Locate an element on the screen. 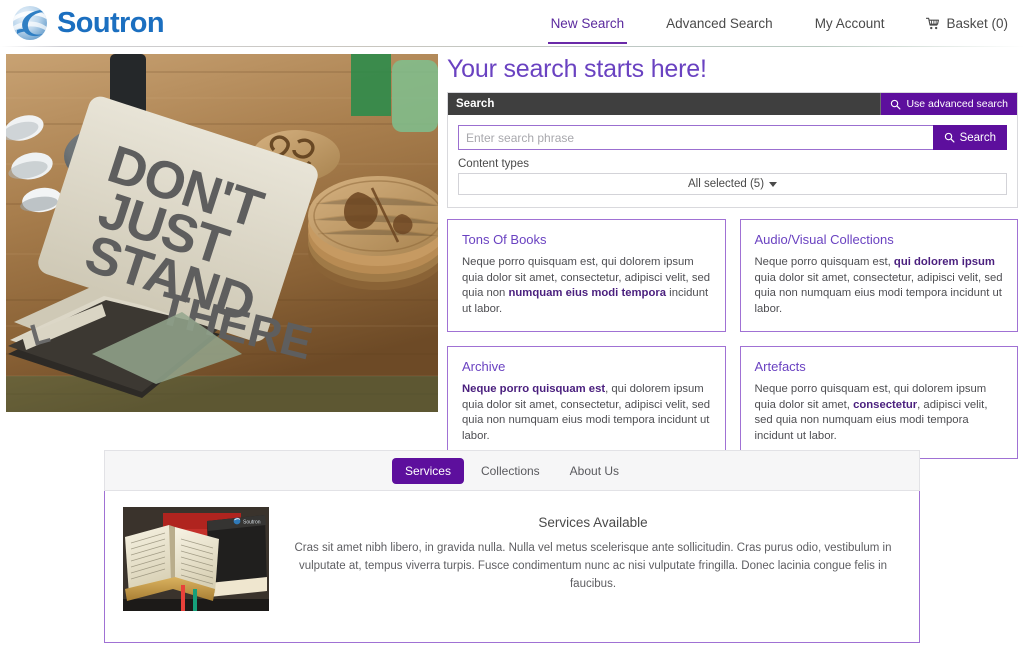 The image size is (1024, 668). tab-services: Services is located at coordinates (427, 470).